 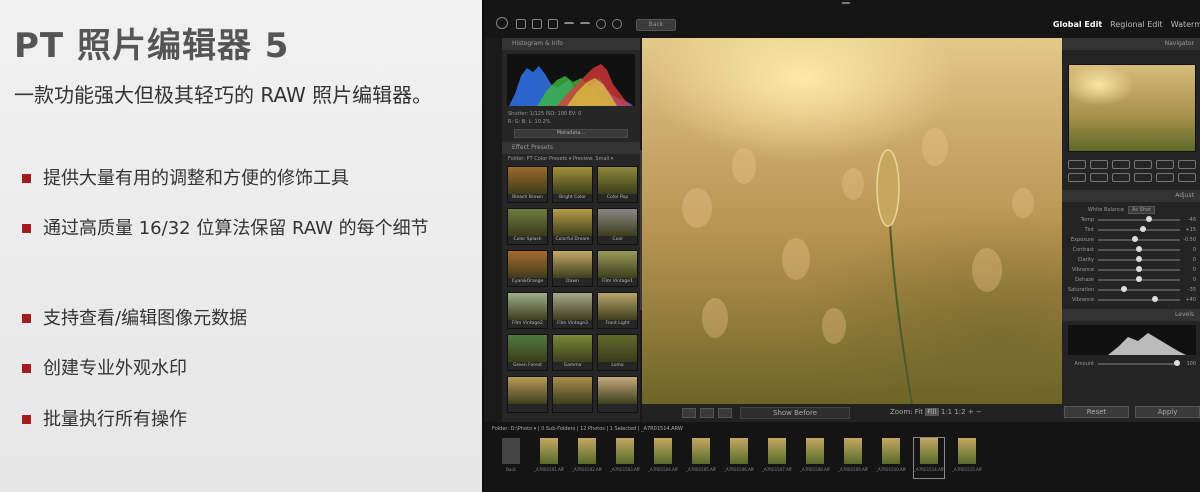 What do you see at coordinates (739, 458) in the screenshot?
I see `filmstrip-thumb: _A7R01506.ARW` at bounding box center [739, 458].